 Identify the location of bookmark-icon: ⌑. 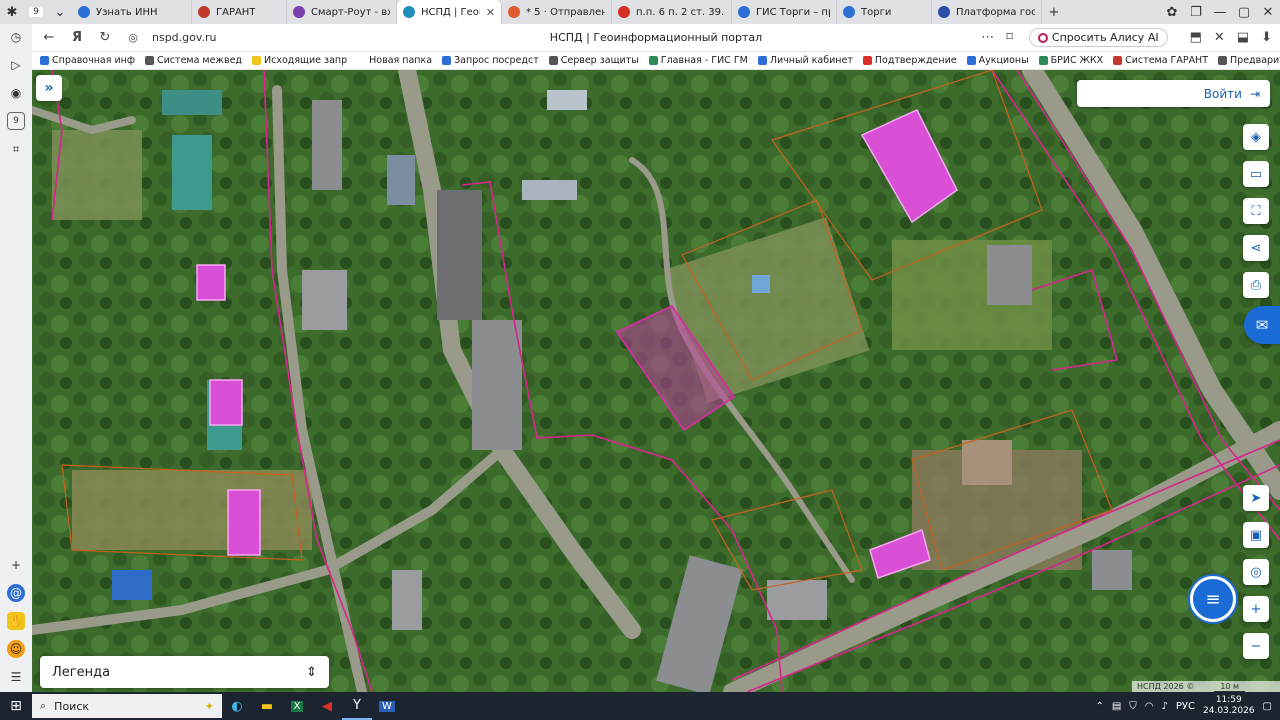
(1009, 37).